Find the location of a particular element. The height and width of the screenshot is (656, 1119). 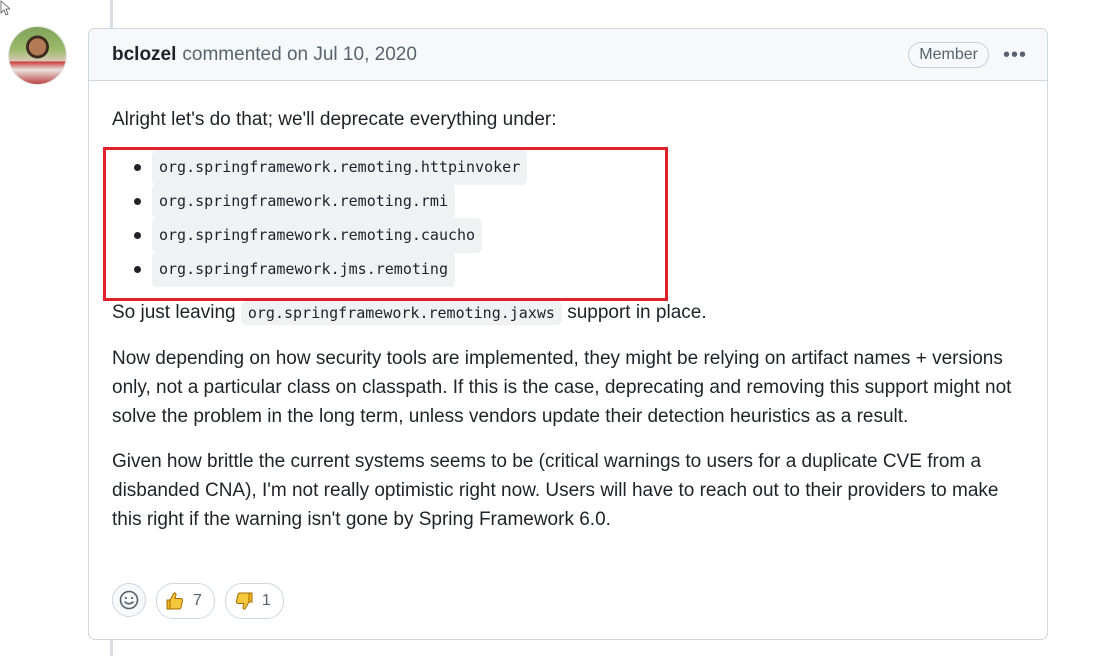

more-options-button: ••• is located at coordinates (1015, 55).